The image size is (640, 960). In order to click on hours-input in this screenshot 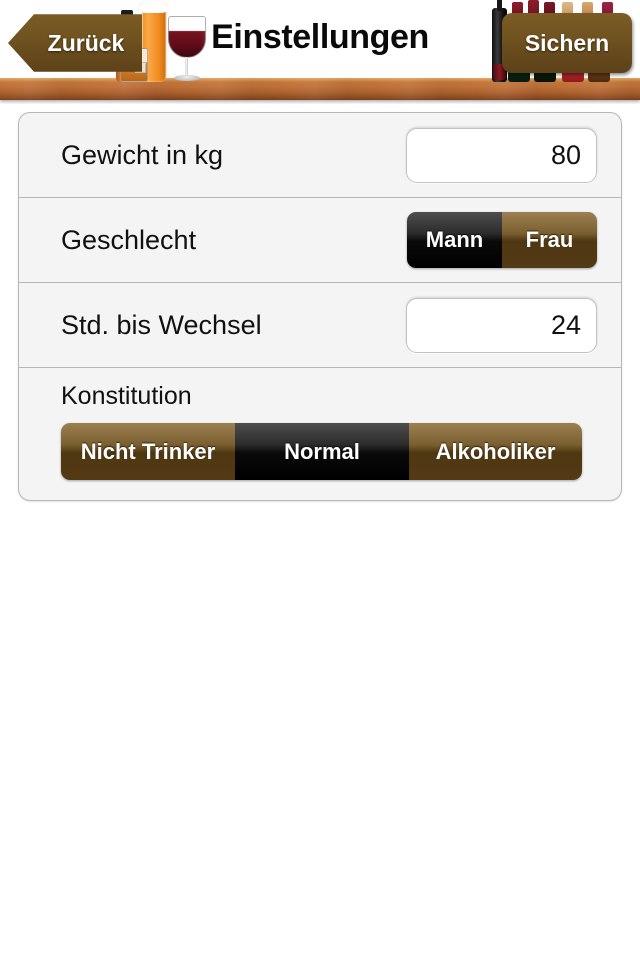, I will do `click(501, 325)`.